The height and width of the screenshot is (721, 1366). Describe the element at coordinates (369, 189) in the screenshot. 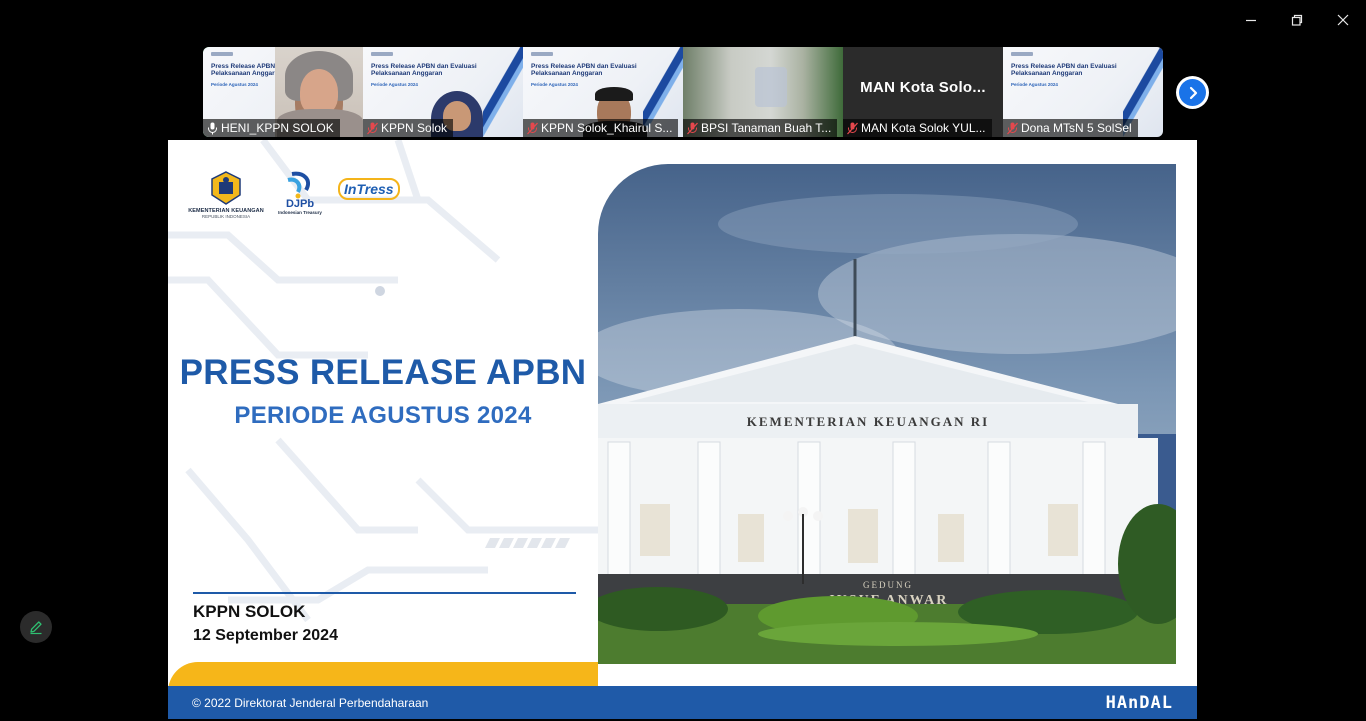

I see `intress-logo: InTress` at that location.